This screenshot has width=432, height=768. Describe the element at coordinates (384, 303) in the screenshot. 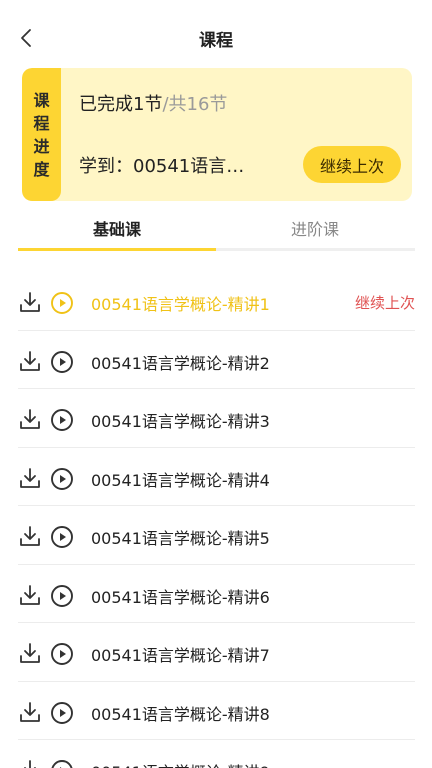

I see `resume-label: 继续上次` at that location.